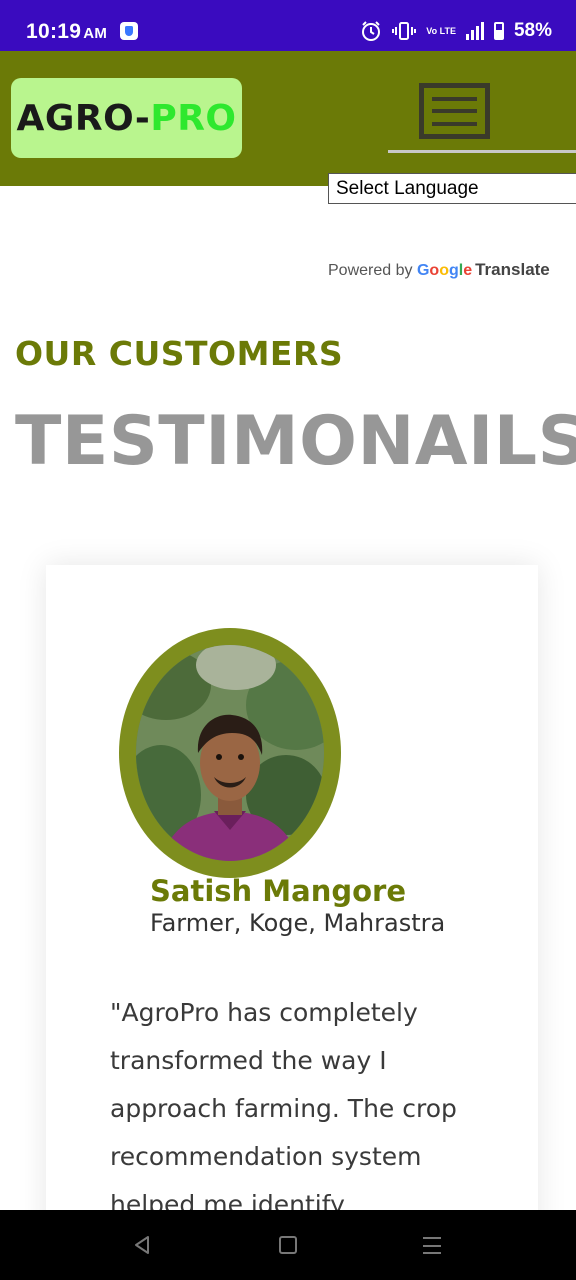  I want to click on signal-strength-icon, so click(474, 31).